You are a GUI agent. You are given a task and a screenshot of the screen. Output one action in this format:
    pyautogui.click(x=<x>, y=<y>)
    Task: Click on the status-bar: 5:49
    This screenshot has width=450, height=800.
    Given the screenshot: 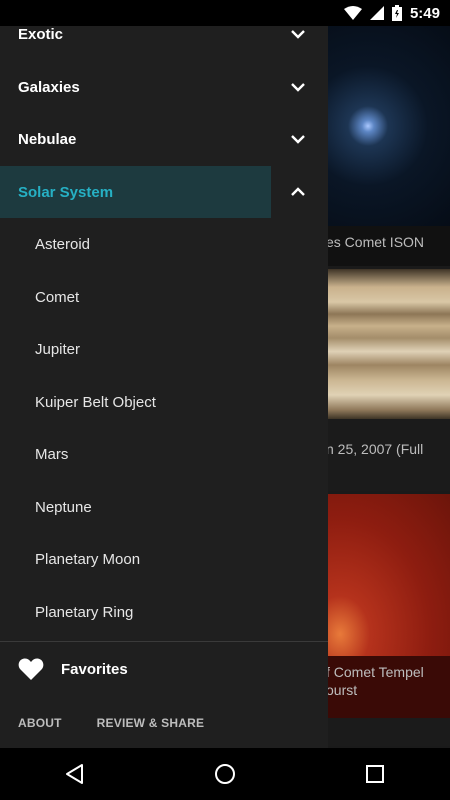 What is the action you would take?
    pyautogui.click(x=225, y=13)
    